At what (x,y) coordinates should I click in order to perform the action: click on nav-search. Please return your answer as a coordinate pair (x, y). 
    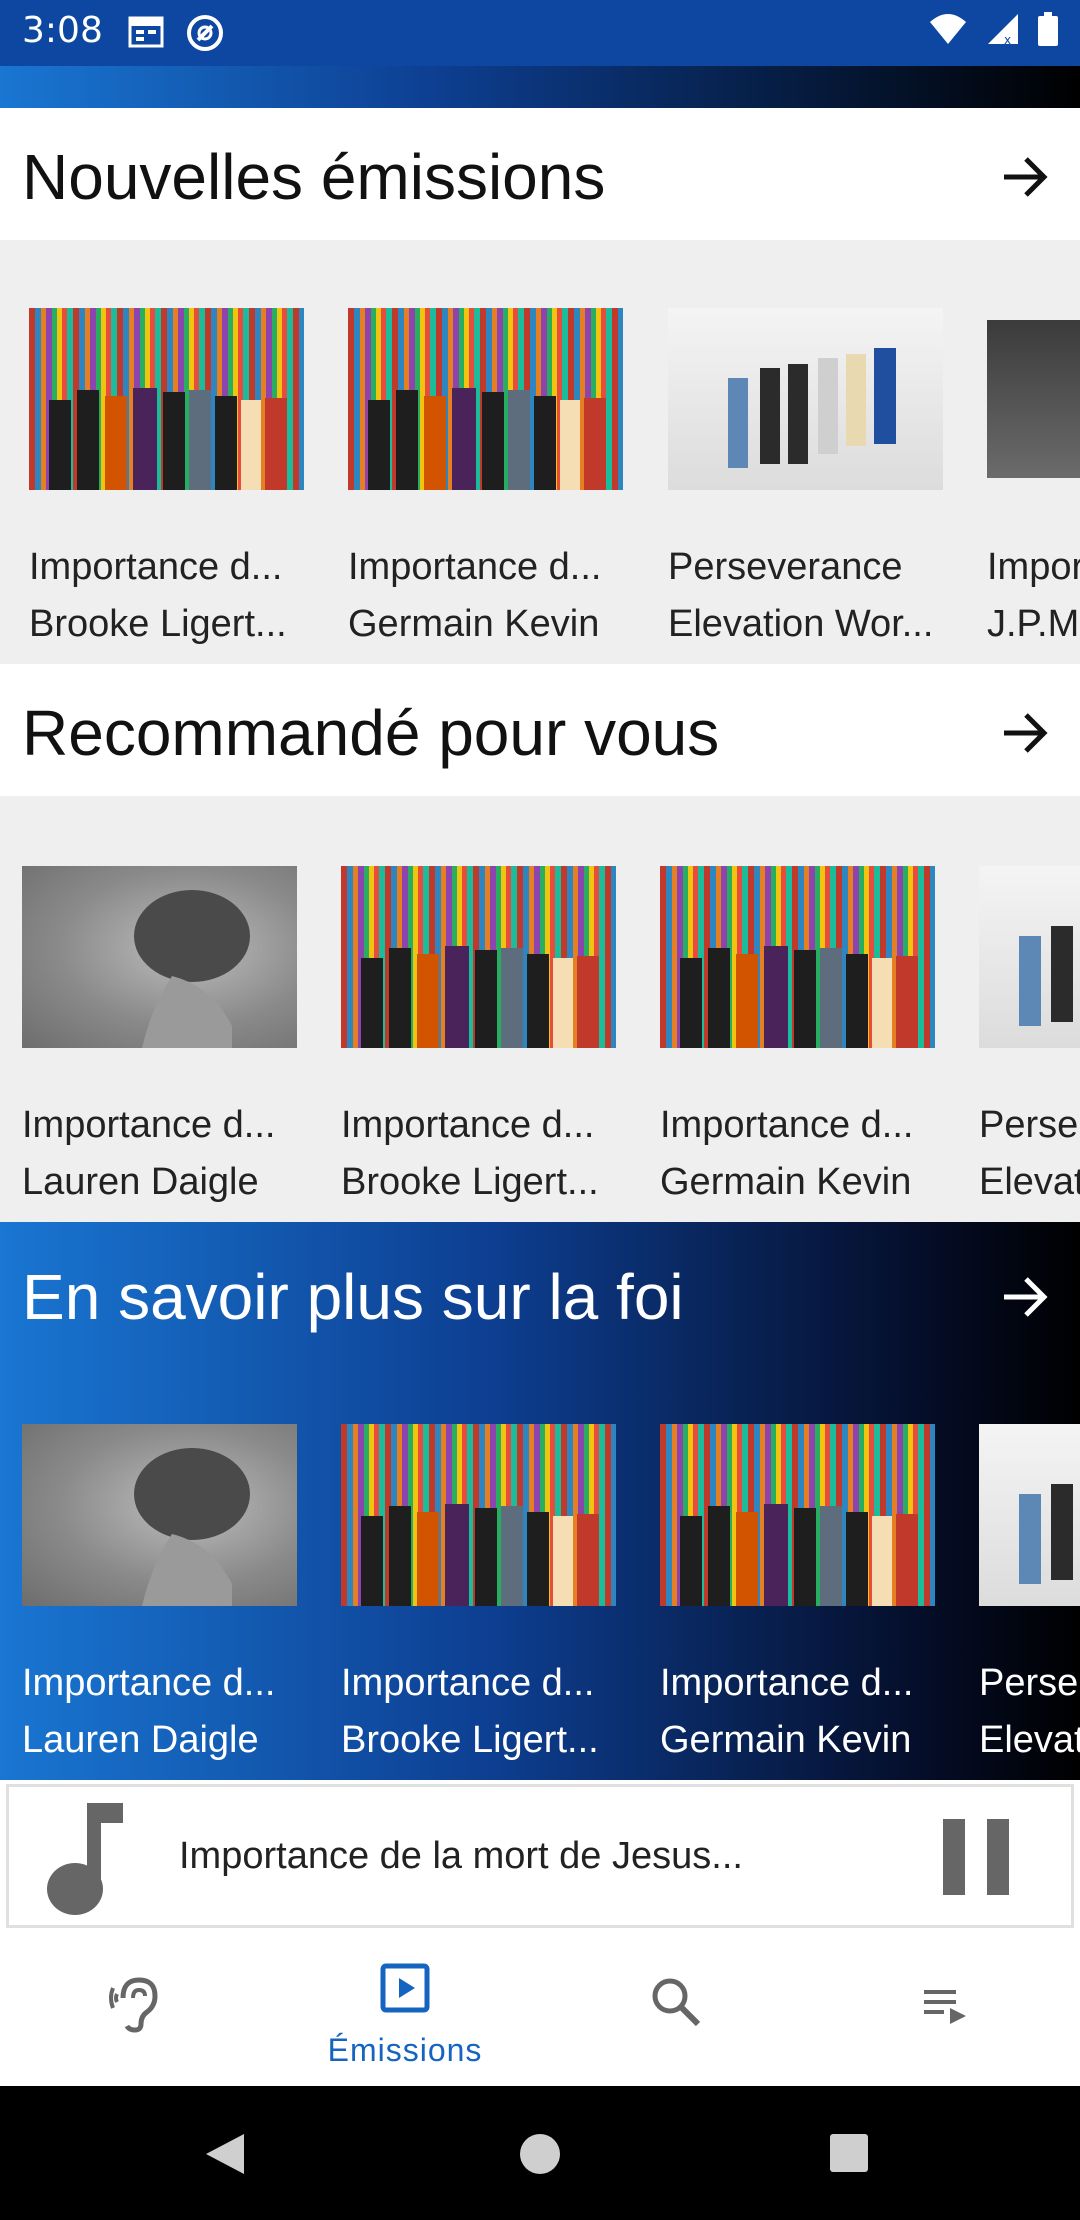
    Looking at the image, I should click on (675, 2010).